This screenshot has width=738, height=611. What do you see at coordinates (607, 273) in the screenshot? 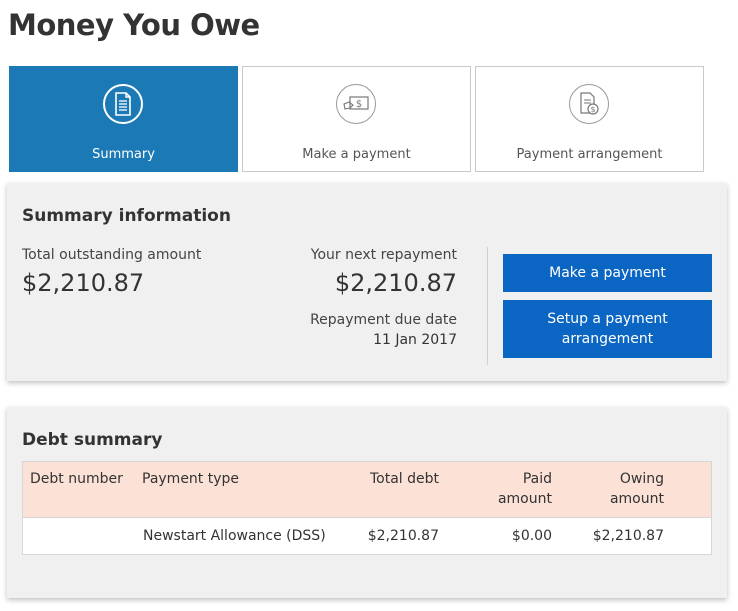
I see `make-payment-button: Make a payment` at bounding box center [607, 273].